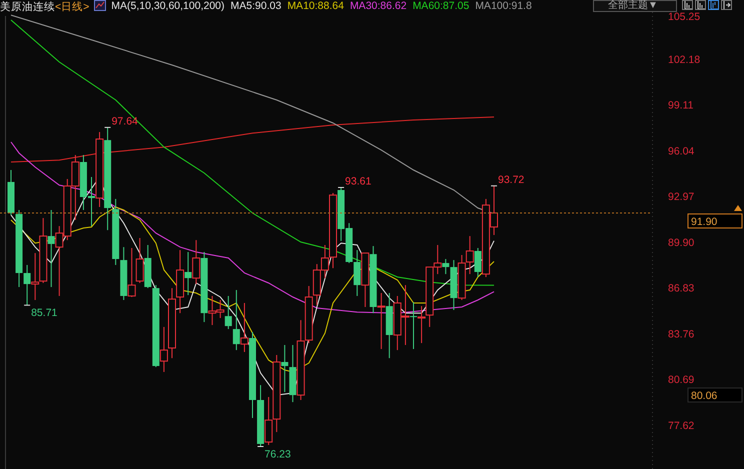  What do you see at coordinates (681, 288) in the screenshot?
I see `price-axis-label: 86.83` at bounding box center [681, 288].